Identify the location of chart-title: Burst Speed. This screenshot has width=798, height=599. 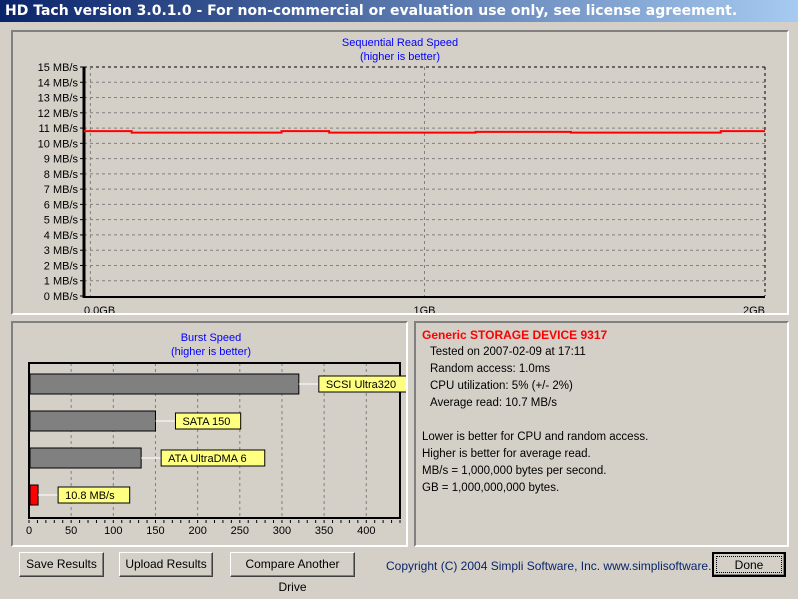
(211, 338).